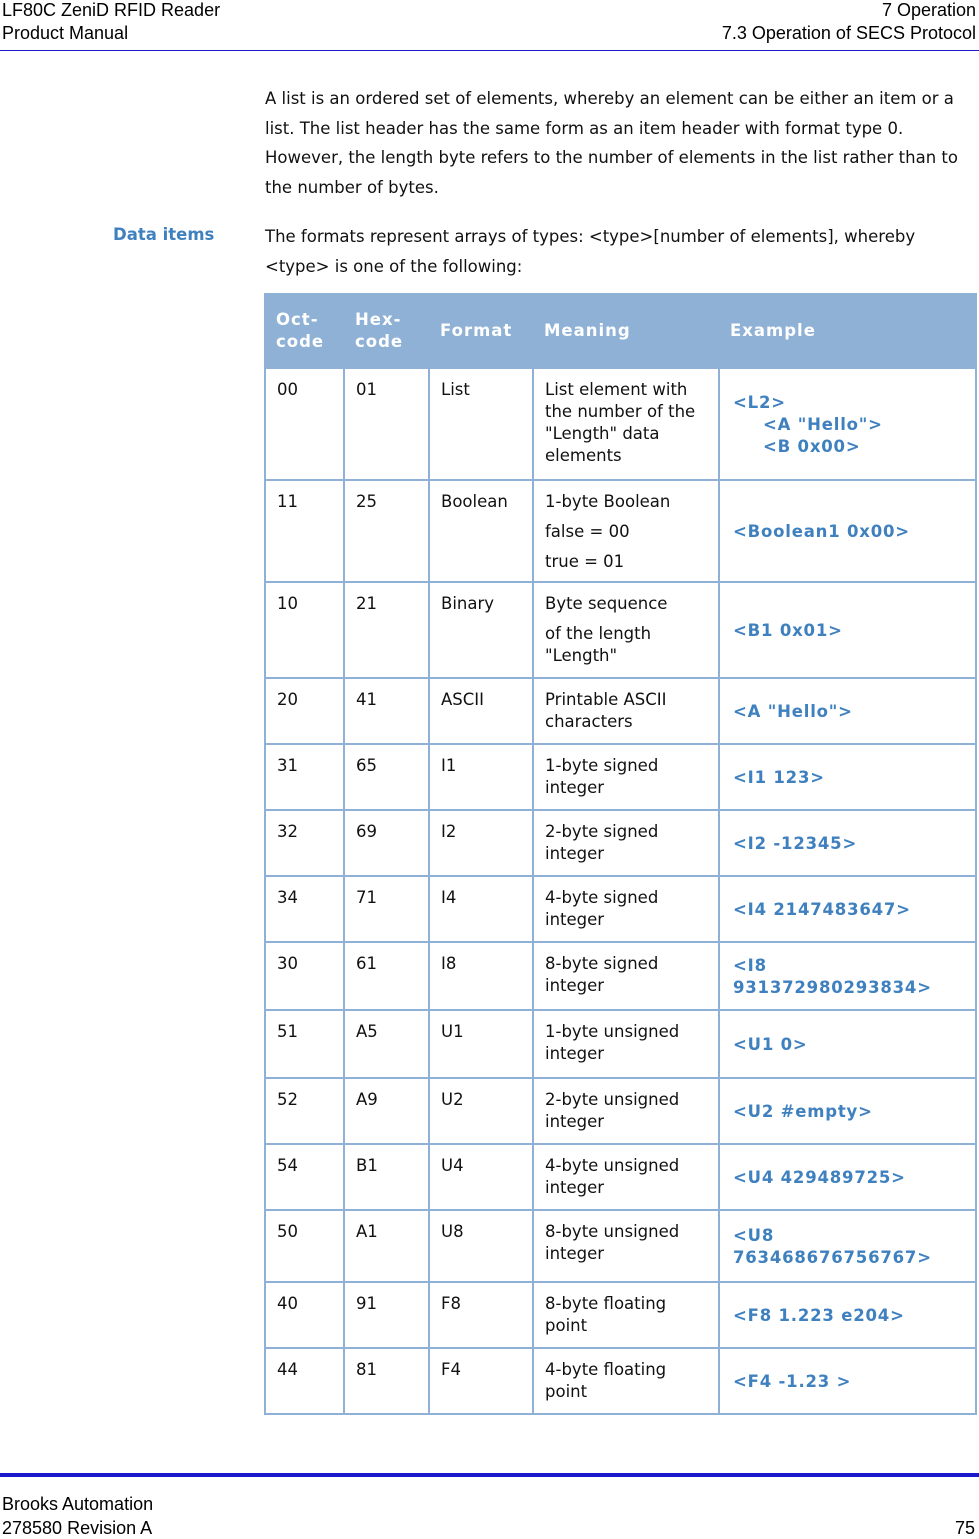 The height and width of the screenshot is (1539, 979). I want to click on cell-meaning: 2-byte unsigned integer, so click(626, 1111).